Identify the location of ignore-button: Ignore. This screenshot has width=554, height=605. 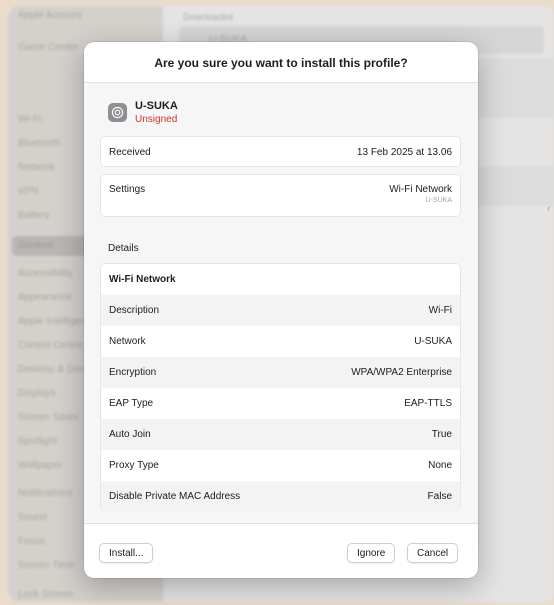
(371, 553).